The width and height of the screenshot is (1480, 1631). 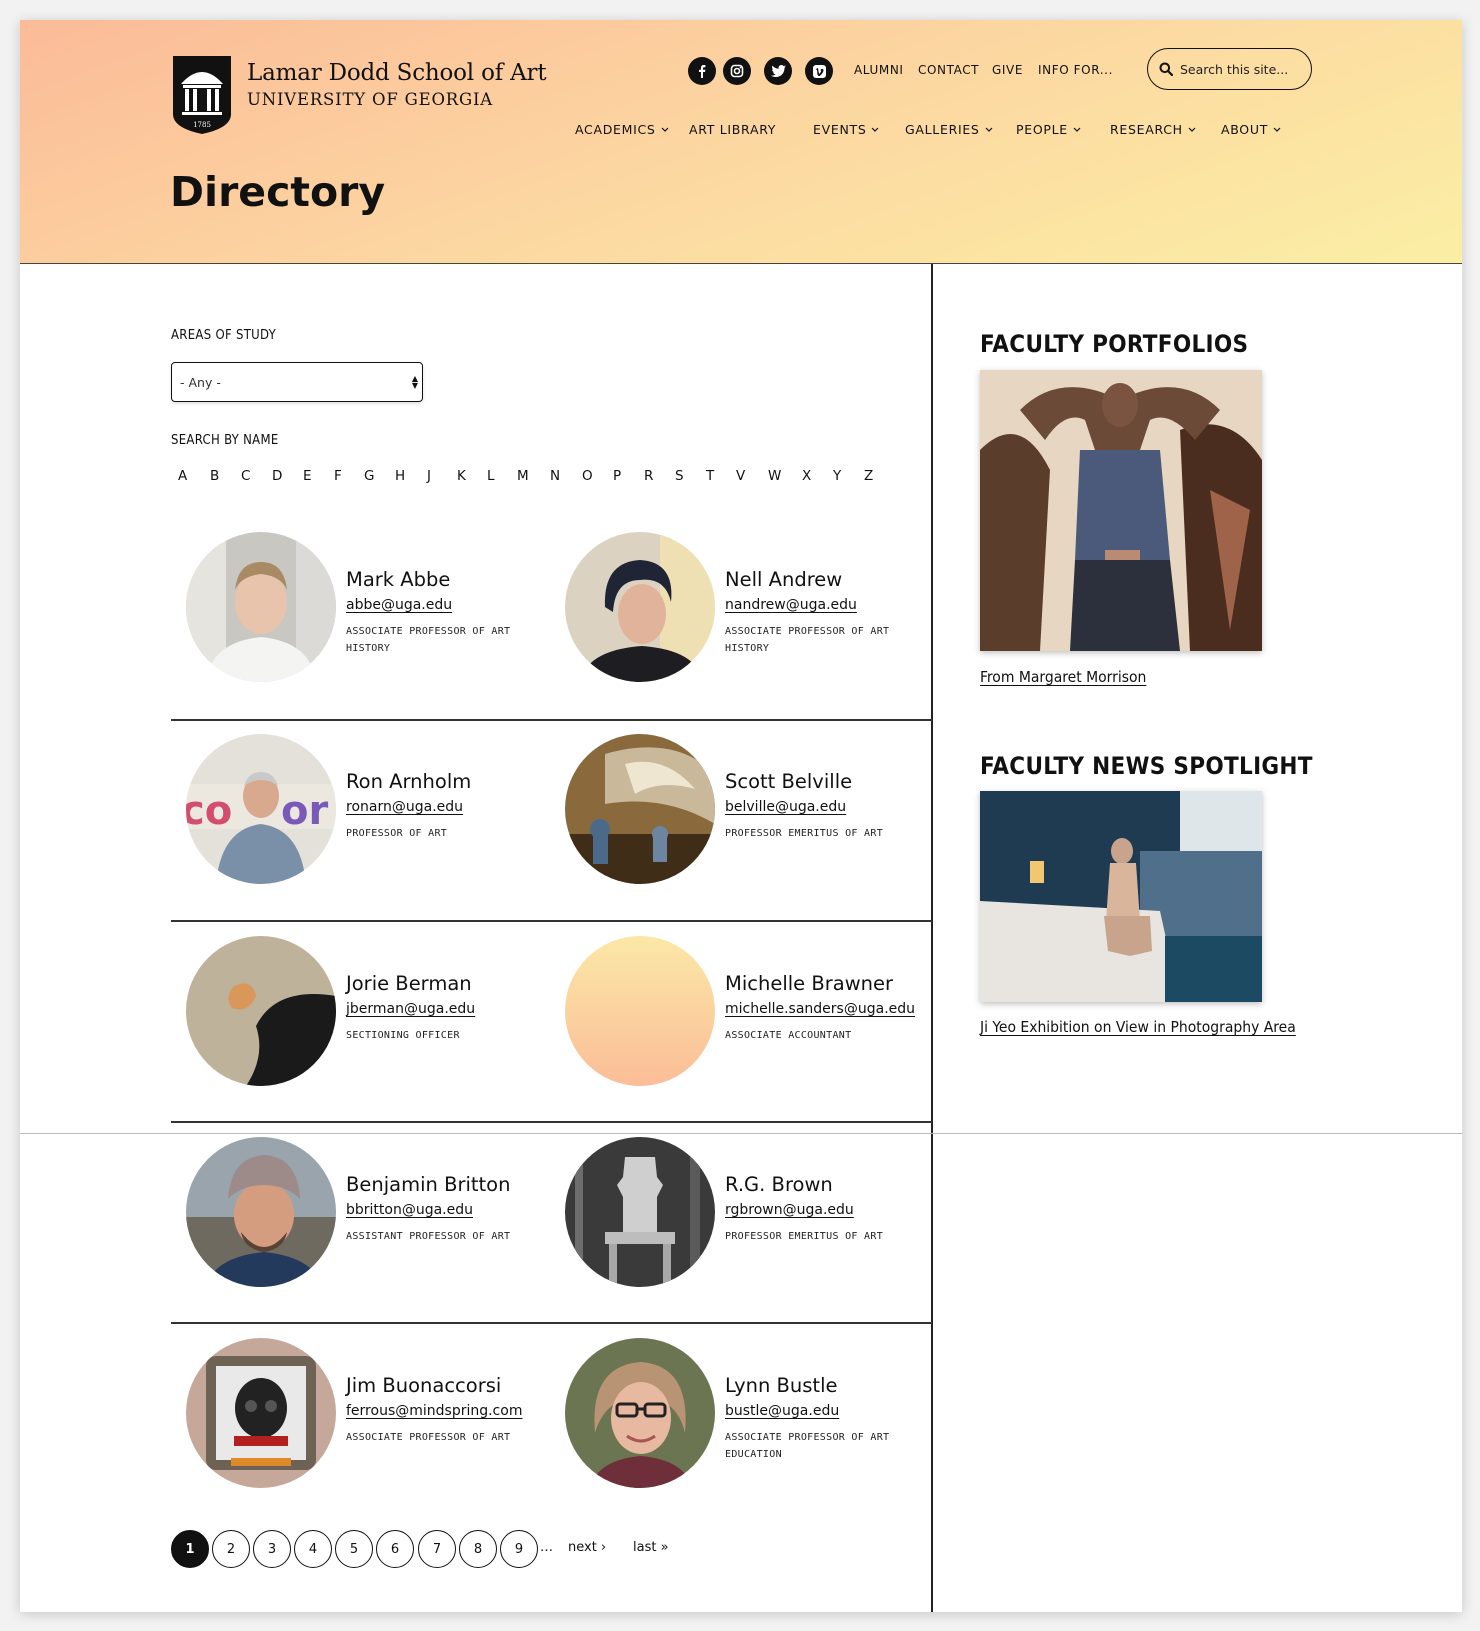 What do you see at coordinates (519, 1549) in the screenshot?
I see `pager-page-9: 9` at bounding box center [519, 1549].